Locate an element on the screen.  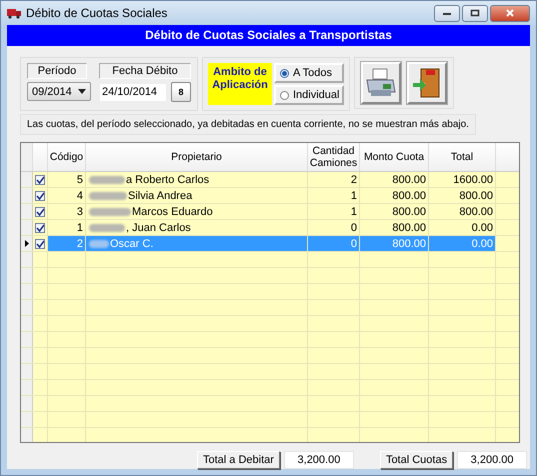
table-cell: 4 is located at coordinates (67, 195).